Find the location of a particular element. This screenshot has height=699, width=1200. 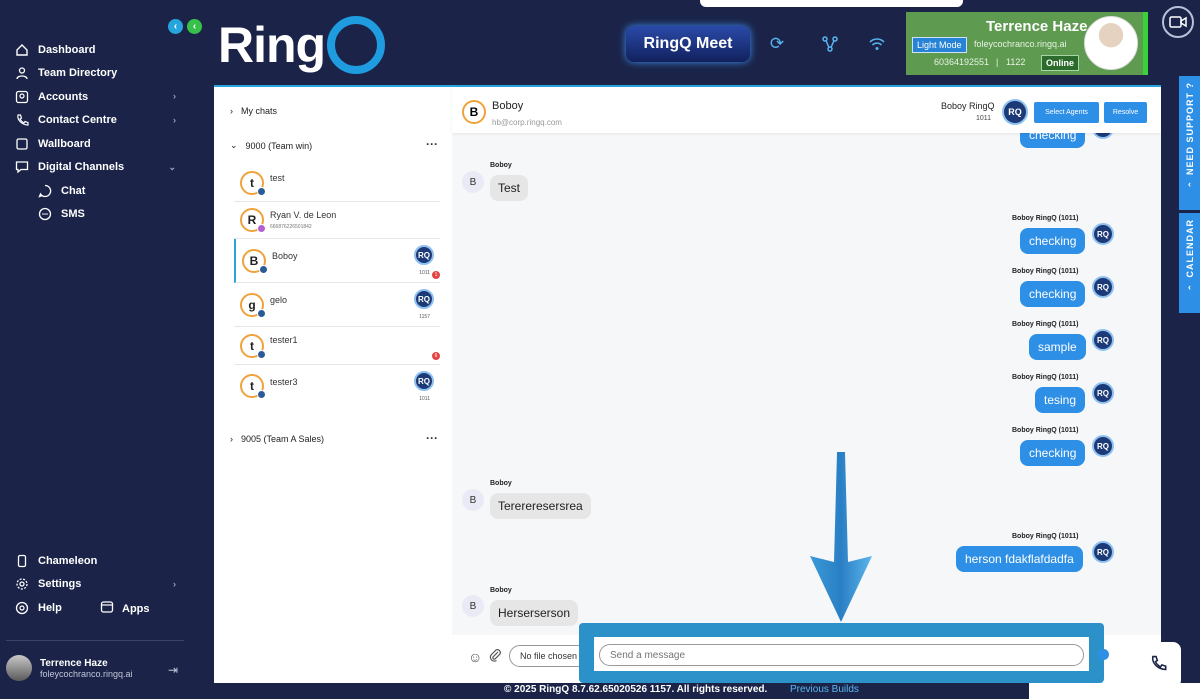

contact-name: test is located at coordinates (277, 178).